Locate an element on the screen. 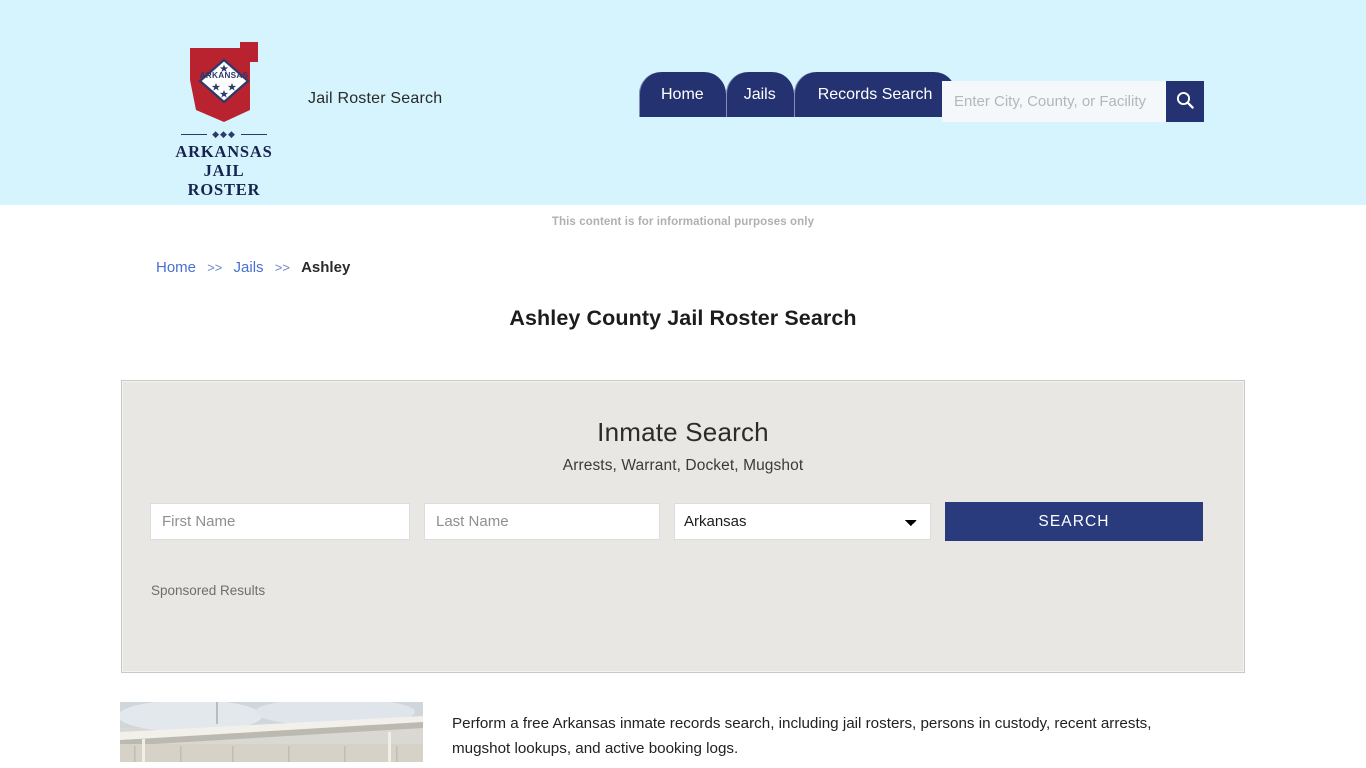  site-logo: ARKANSAS ◆◆◆ ARKANSAS JAIL ROSTER is located at coordinates (224, 119).